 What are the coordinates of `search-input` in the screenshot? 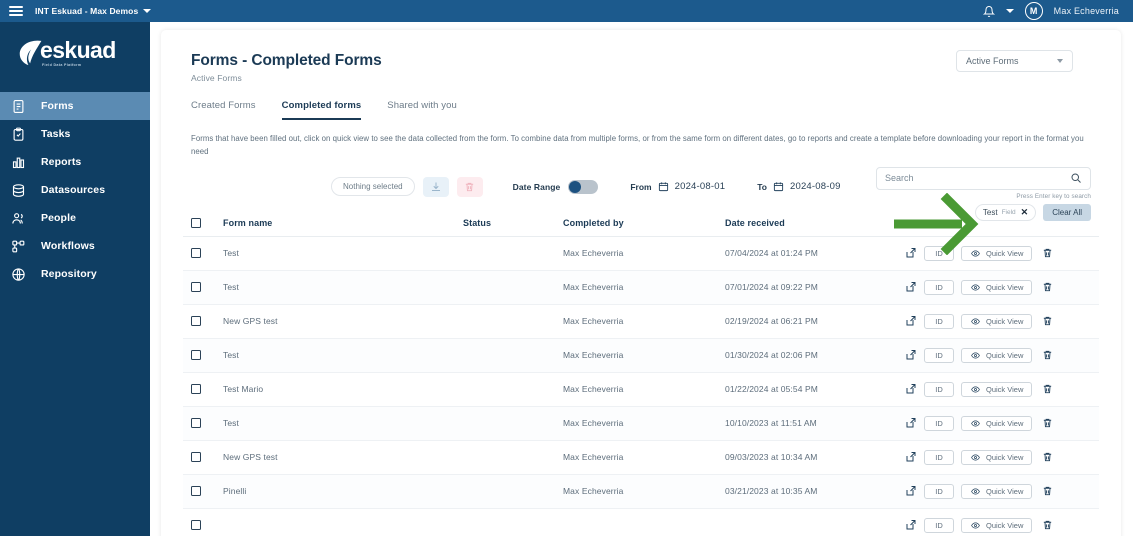 It's located at (977, 178).